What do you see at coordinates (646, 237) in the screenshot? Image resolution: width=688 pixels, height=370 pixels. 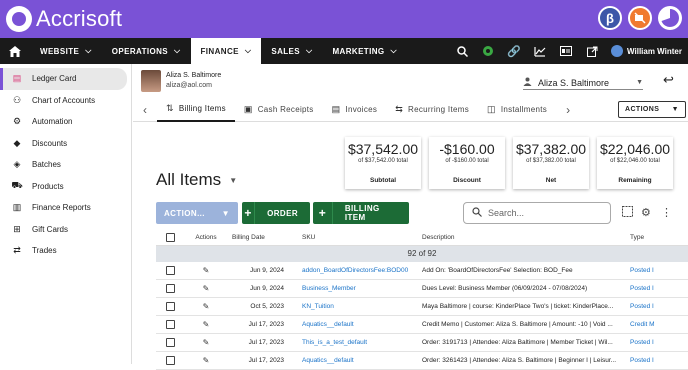 I see `header-type: Type` at bounding box center [646, 237].